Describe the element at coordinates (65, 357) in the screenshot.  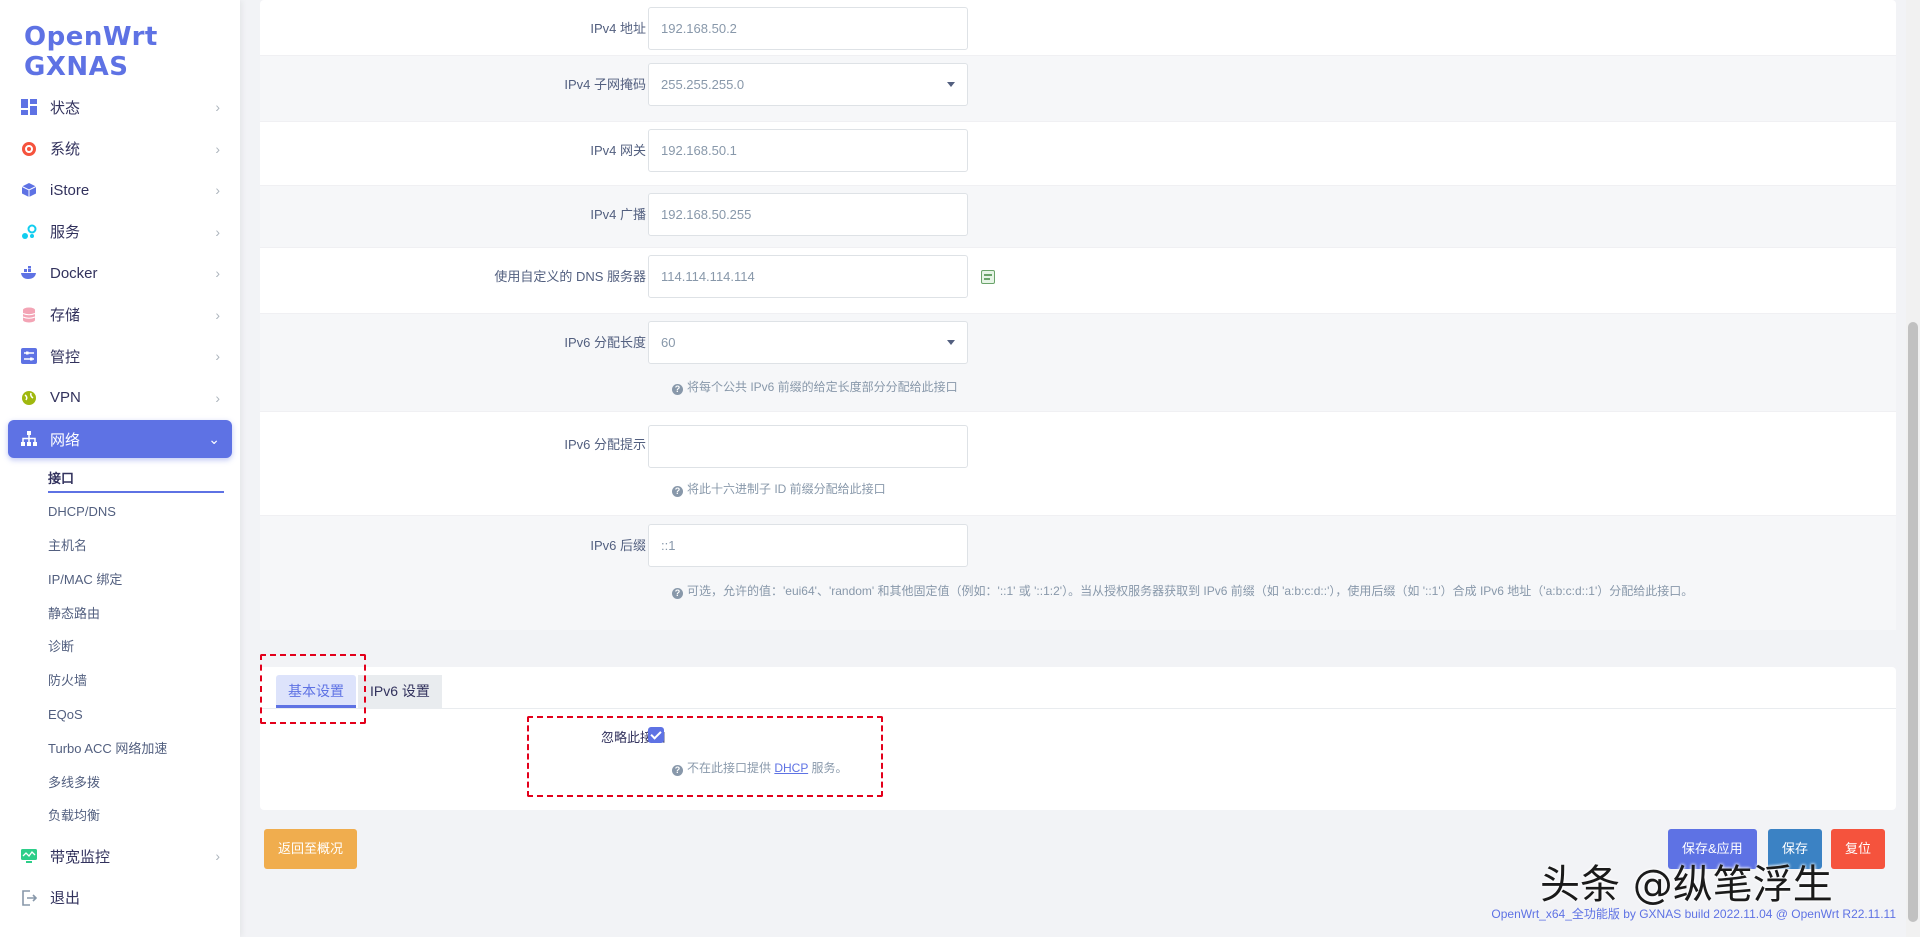
I see `sidebar-item-label: 管控` at that location.